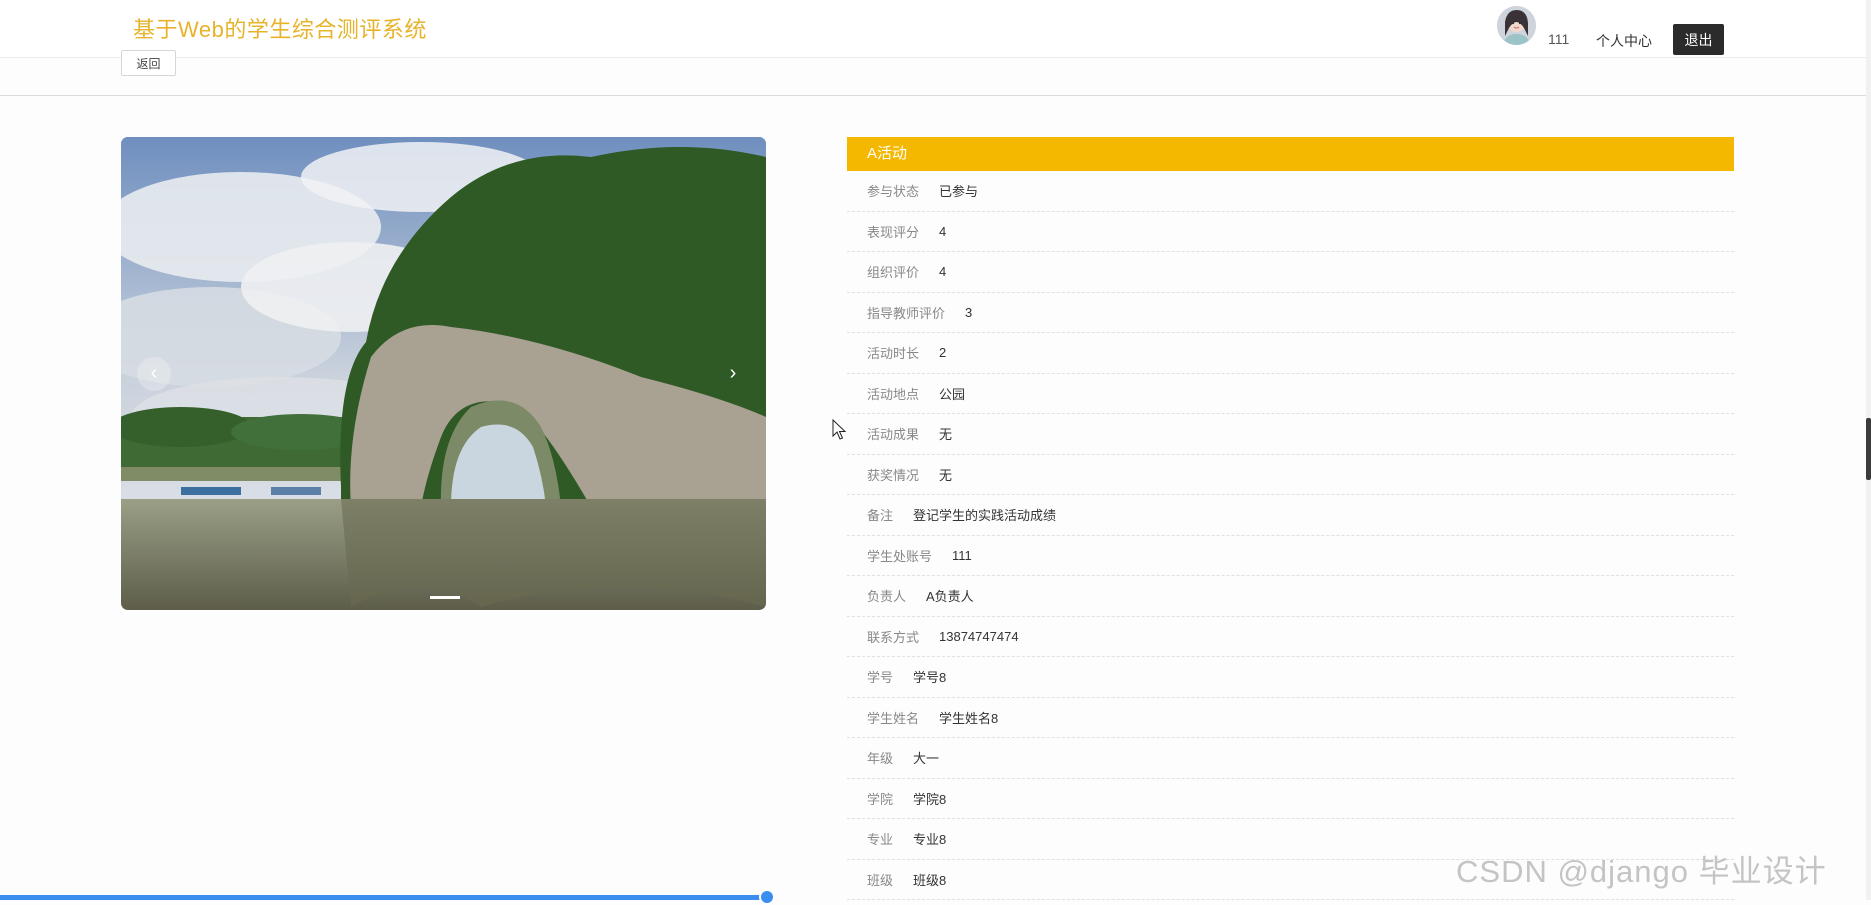 This screenshot has width=1871, height=905. Describe the element at coordinates (893, 273) in the screenshot. I see `detail-label: 组织评价` at that location.